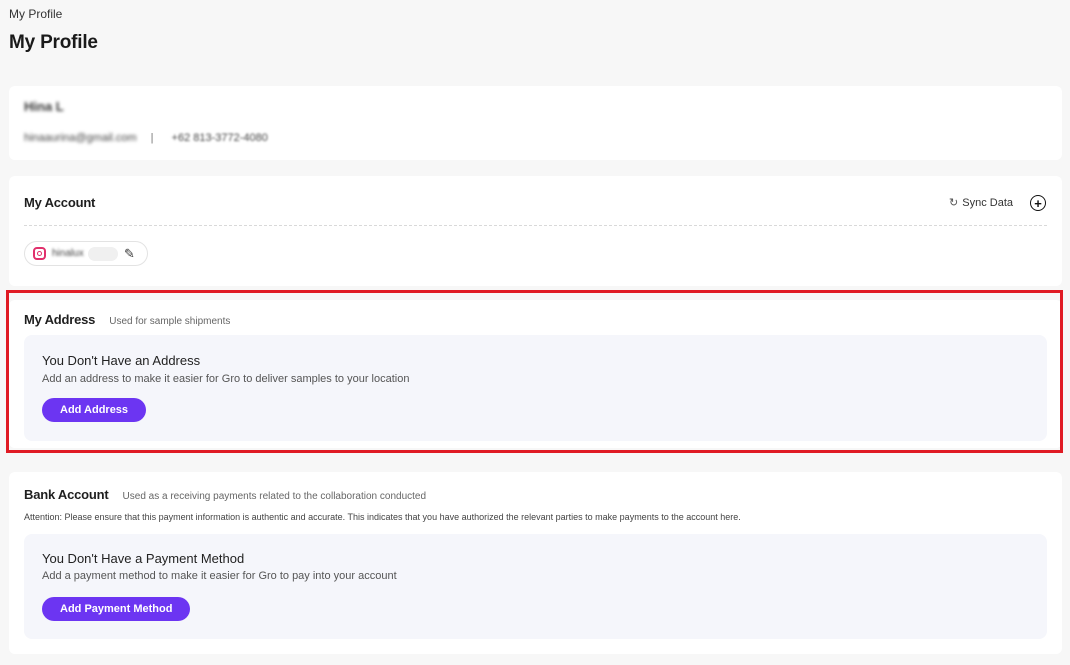 This screenshot has height=665, width=1070. I want to click on address-section-title: My Address Used for sample shipments, so click(127, 319).